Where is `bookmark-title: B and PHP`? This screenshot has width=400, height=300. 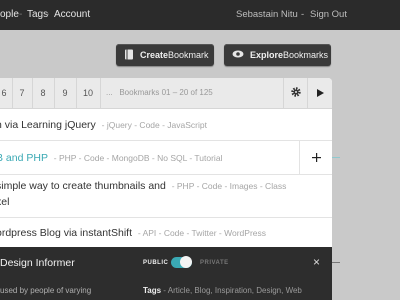 bookmark-title: B and PHP is located at coordinates (24, 158).